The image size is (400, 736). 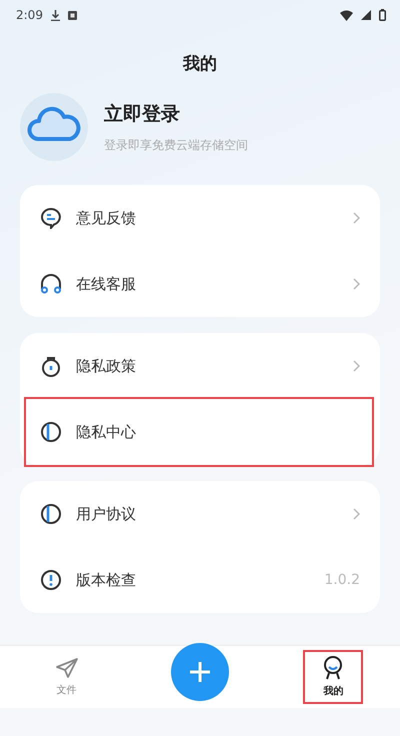 I want to click on cloud-avatar, so click(x=54, y=127).